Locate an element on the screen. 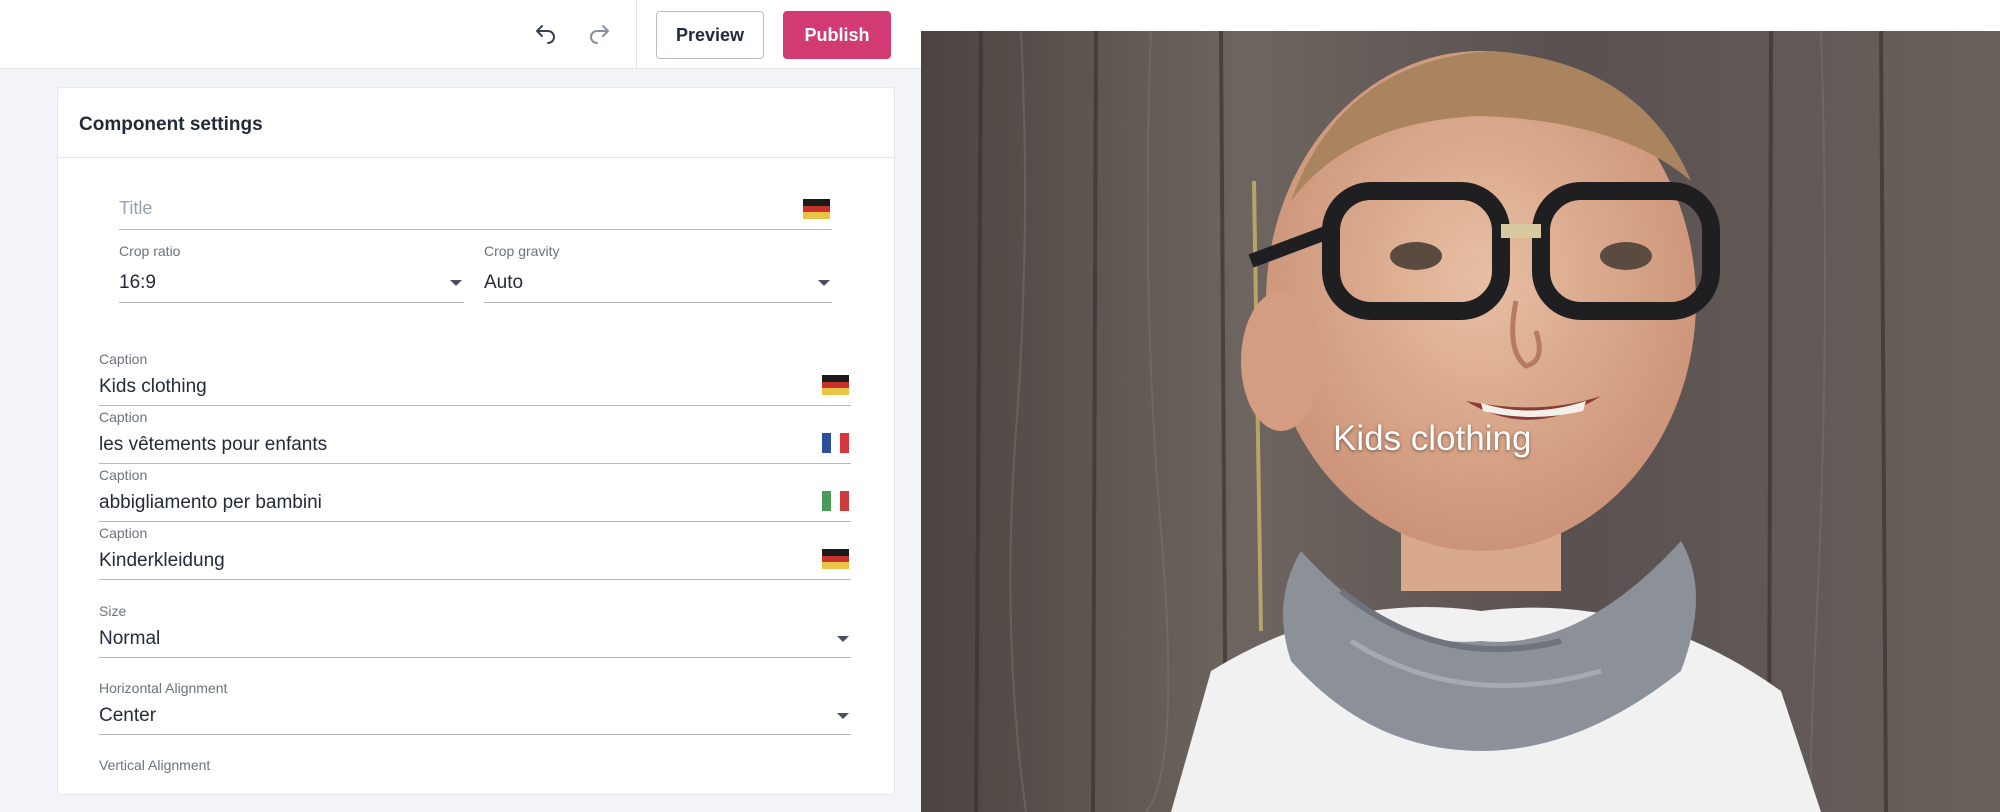  redo-icon is located at coordinates (599, 35).